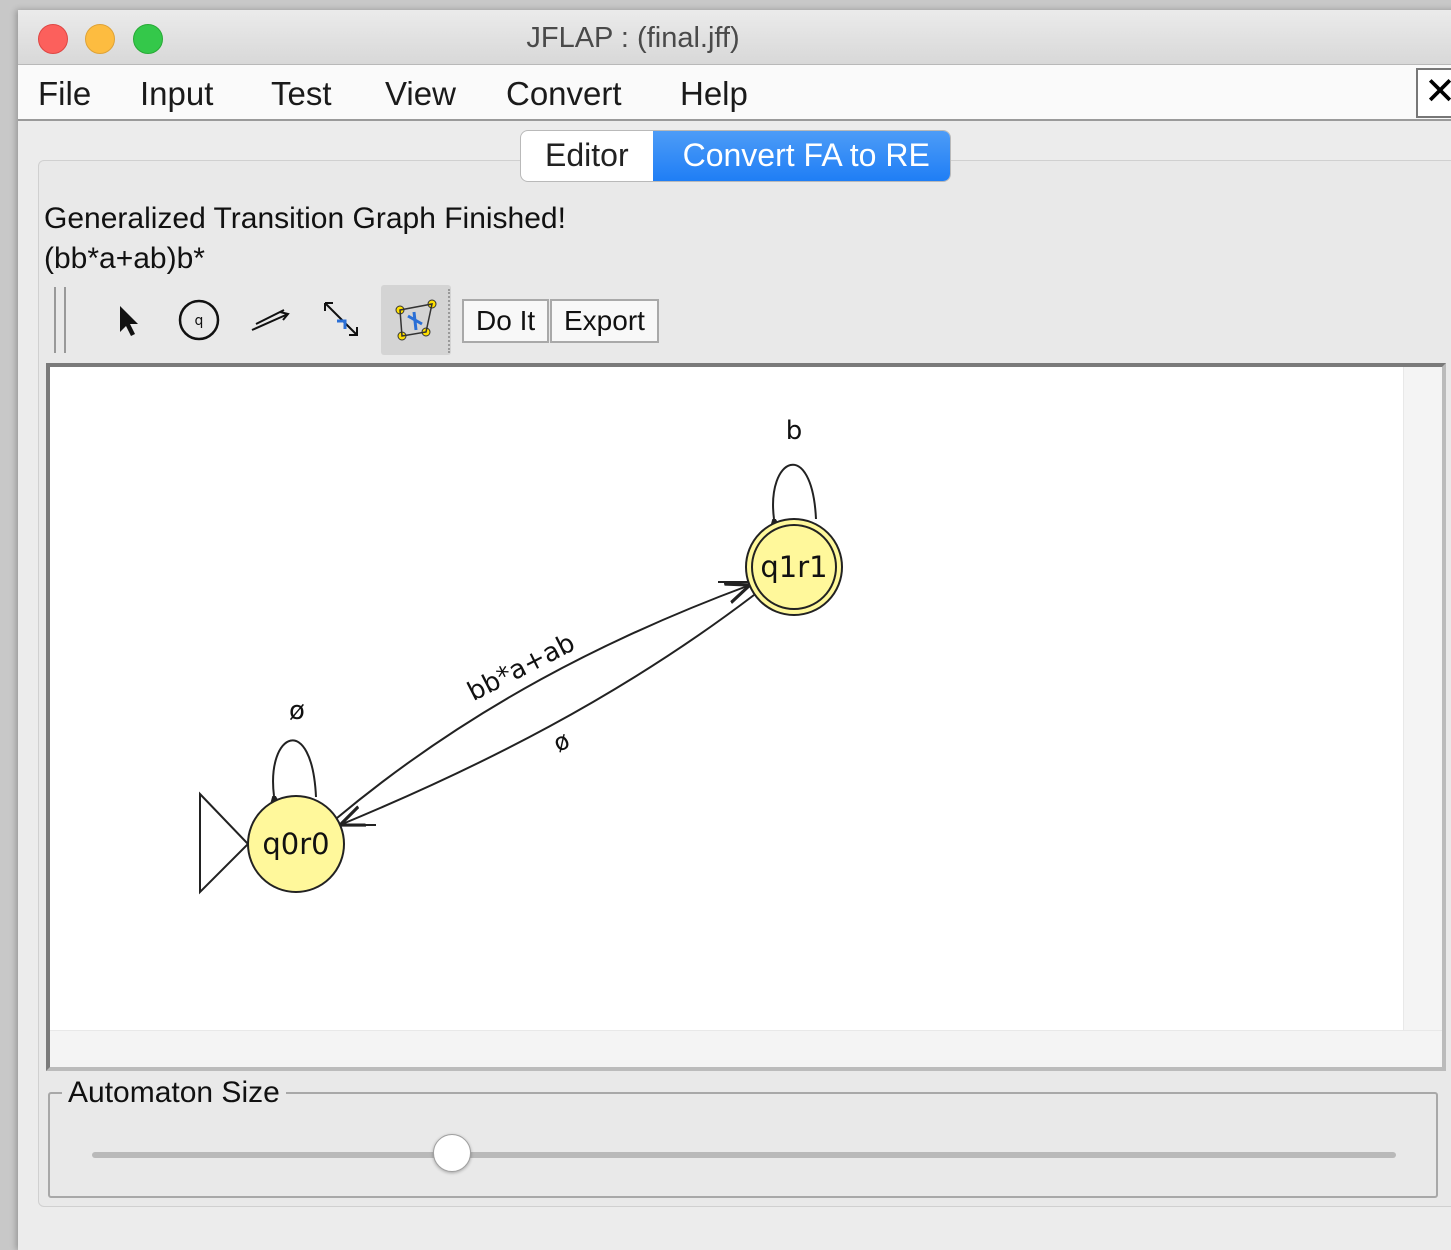 The image size is (1451, 1250). Describe the element at coordinates (305, 218) in the screenshot. I see `status-message: Generalized Transition Graph Finished!` at that location.